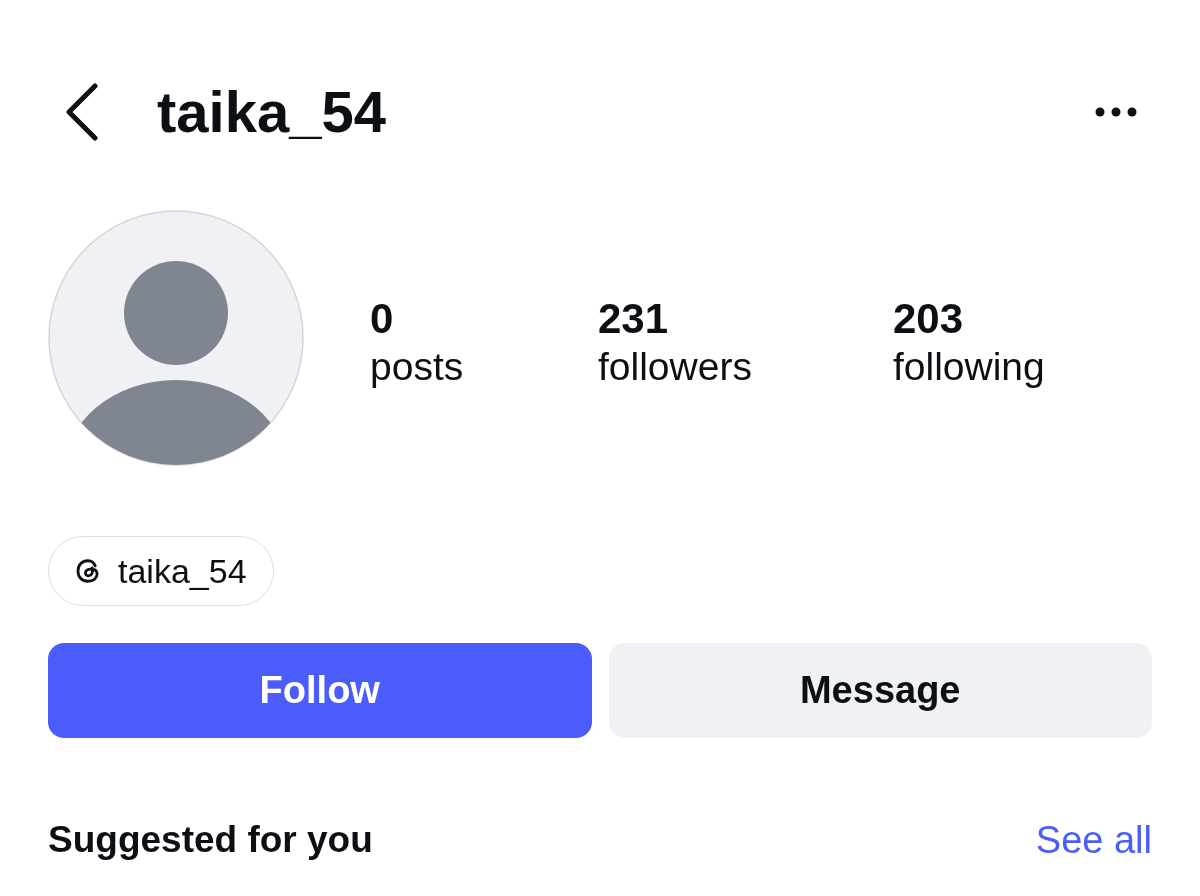 Image resolution: width=1200 pixels, height=896 pixels. I want to click on stat-label: posts, so click(417, 367).